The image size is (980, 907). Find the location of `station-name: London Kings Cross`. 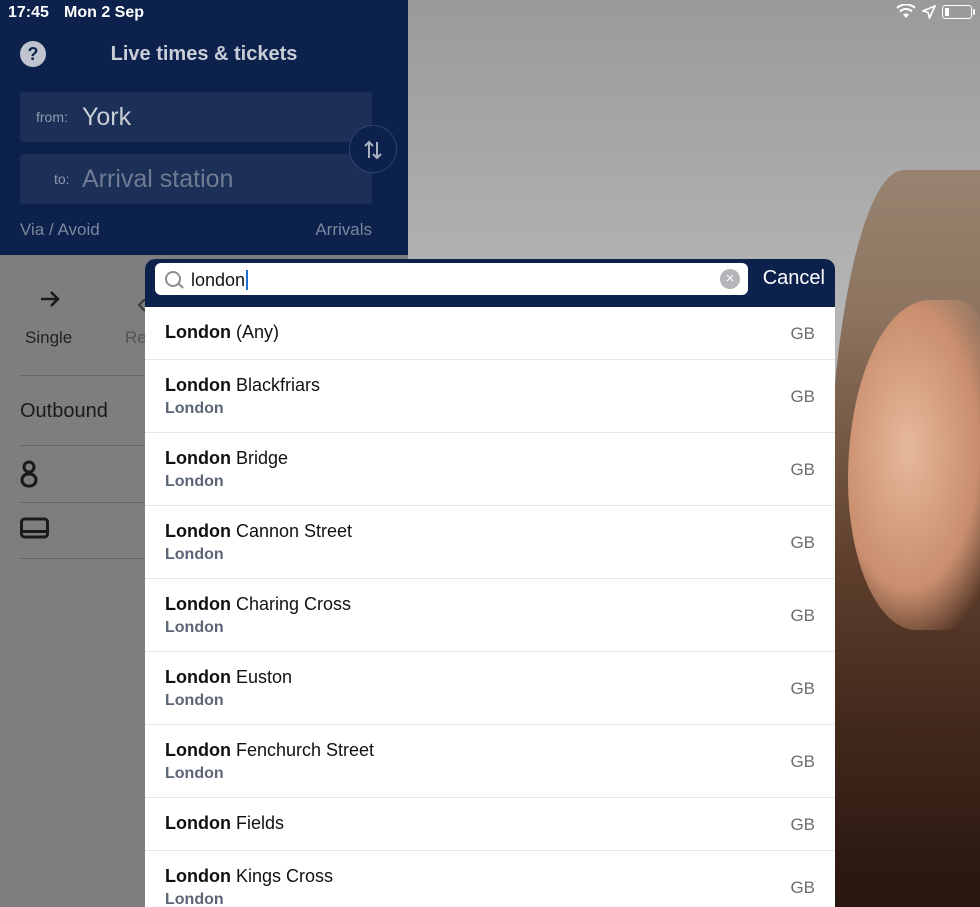

station-name: London Kings Cross is located at coordinates (249, 876).